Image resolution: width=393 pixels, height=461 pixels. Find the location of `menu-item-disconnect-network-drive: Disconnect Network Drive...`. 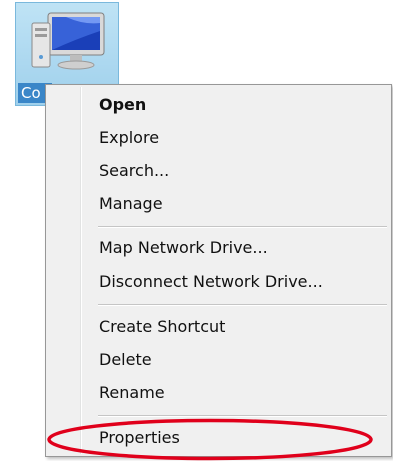

menu-item-disconnect-network-drive: Disconnect Network Drive... is located at coordinates (218, 281).